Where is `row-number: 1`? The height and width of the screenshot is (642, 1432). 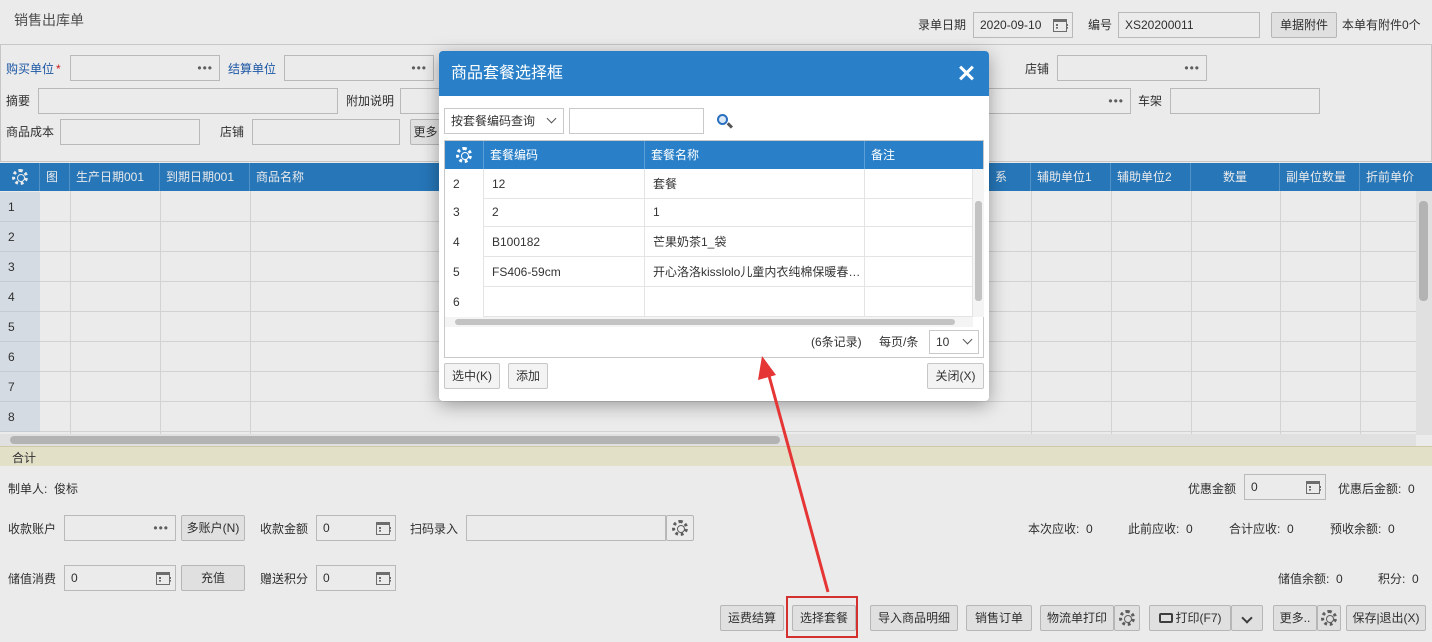 row-number: 1 is located at coordinates (20, 207).